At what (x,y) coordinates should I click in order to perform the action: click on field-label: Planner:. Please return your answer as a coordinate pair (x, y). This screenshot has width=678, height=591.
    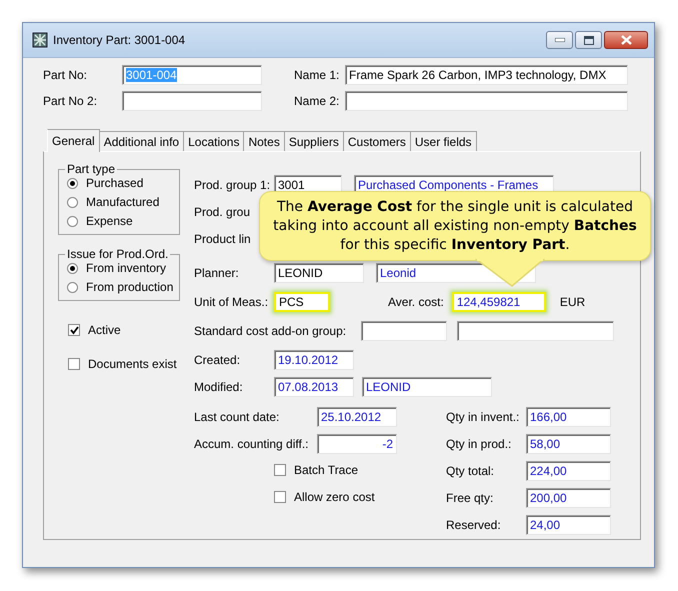
    Looking at the image, I should click on (217, 273).